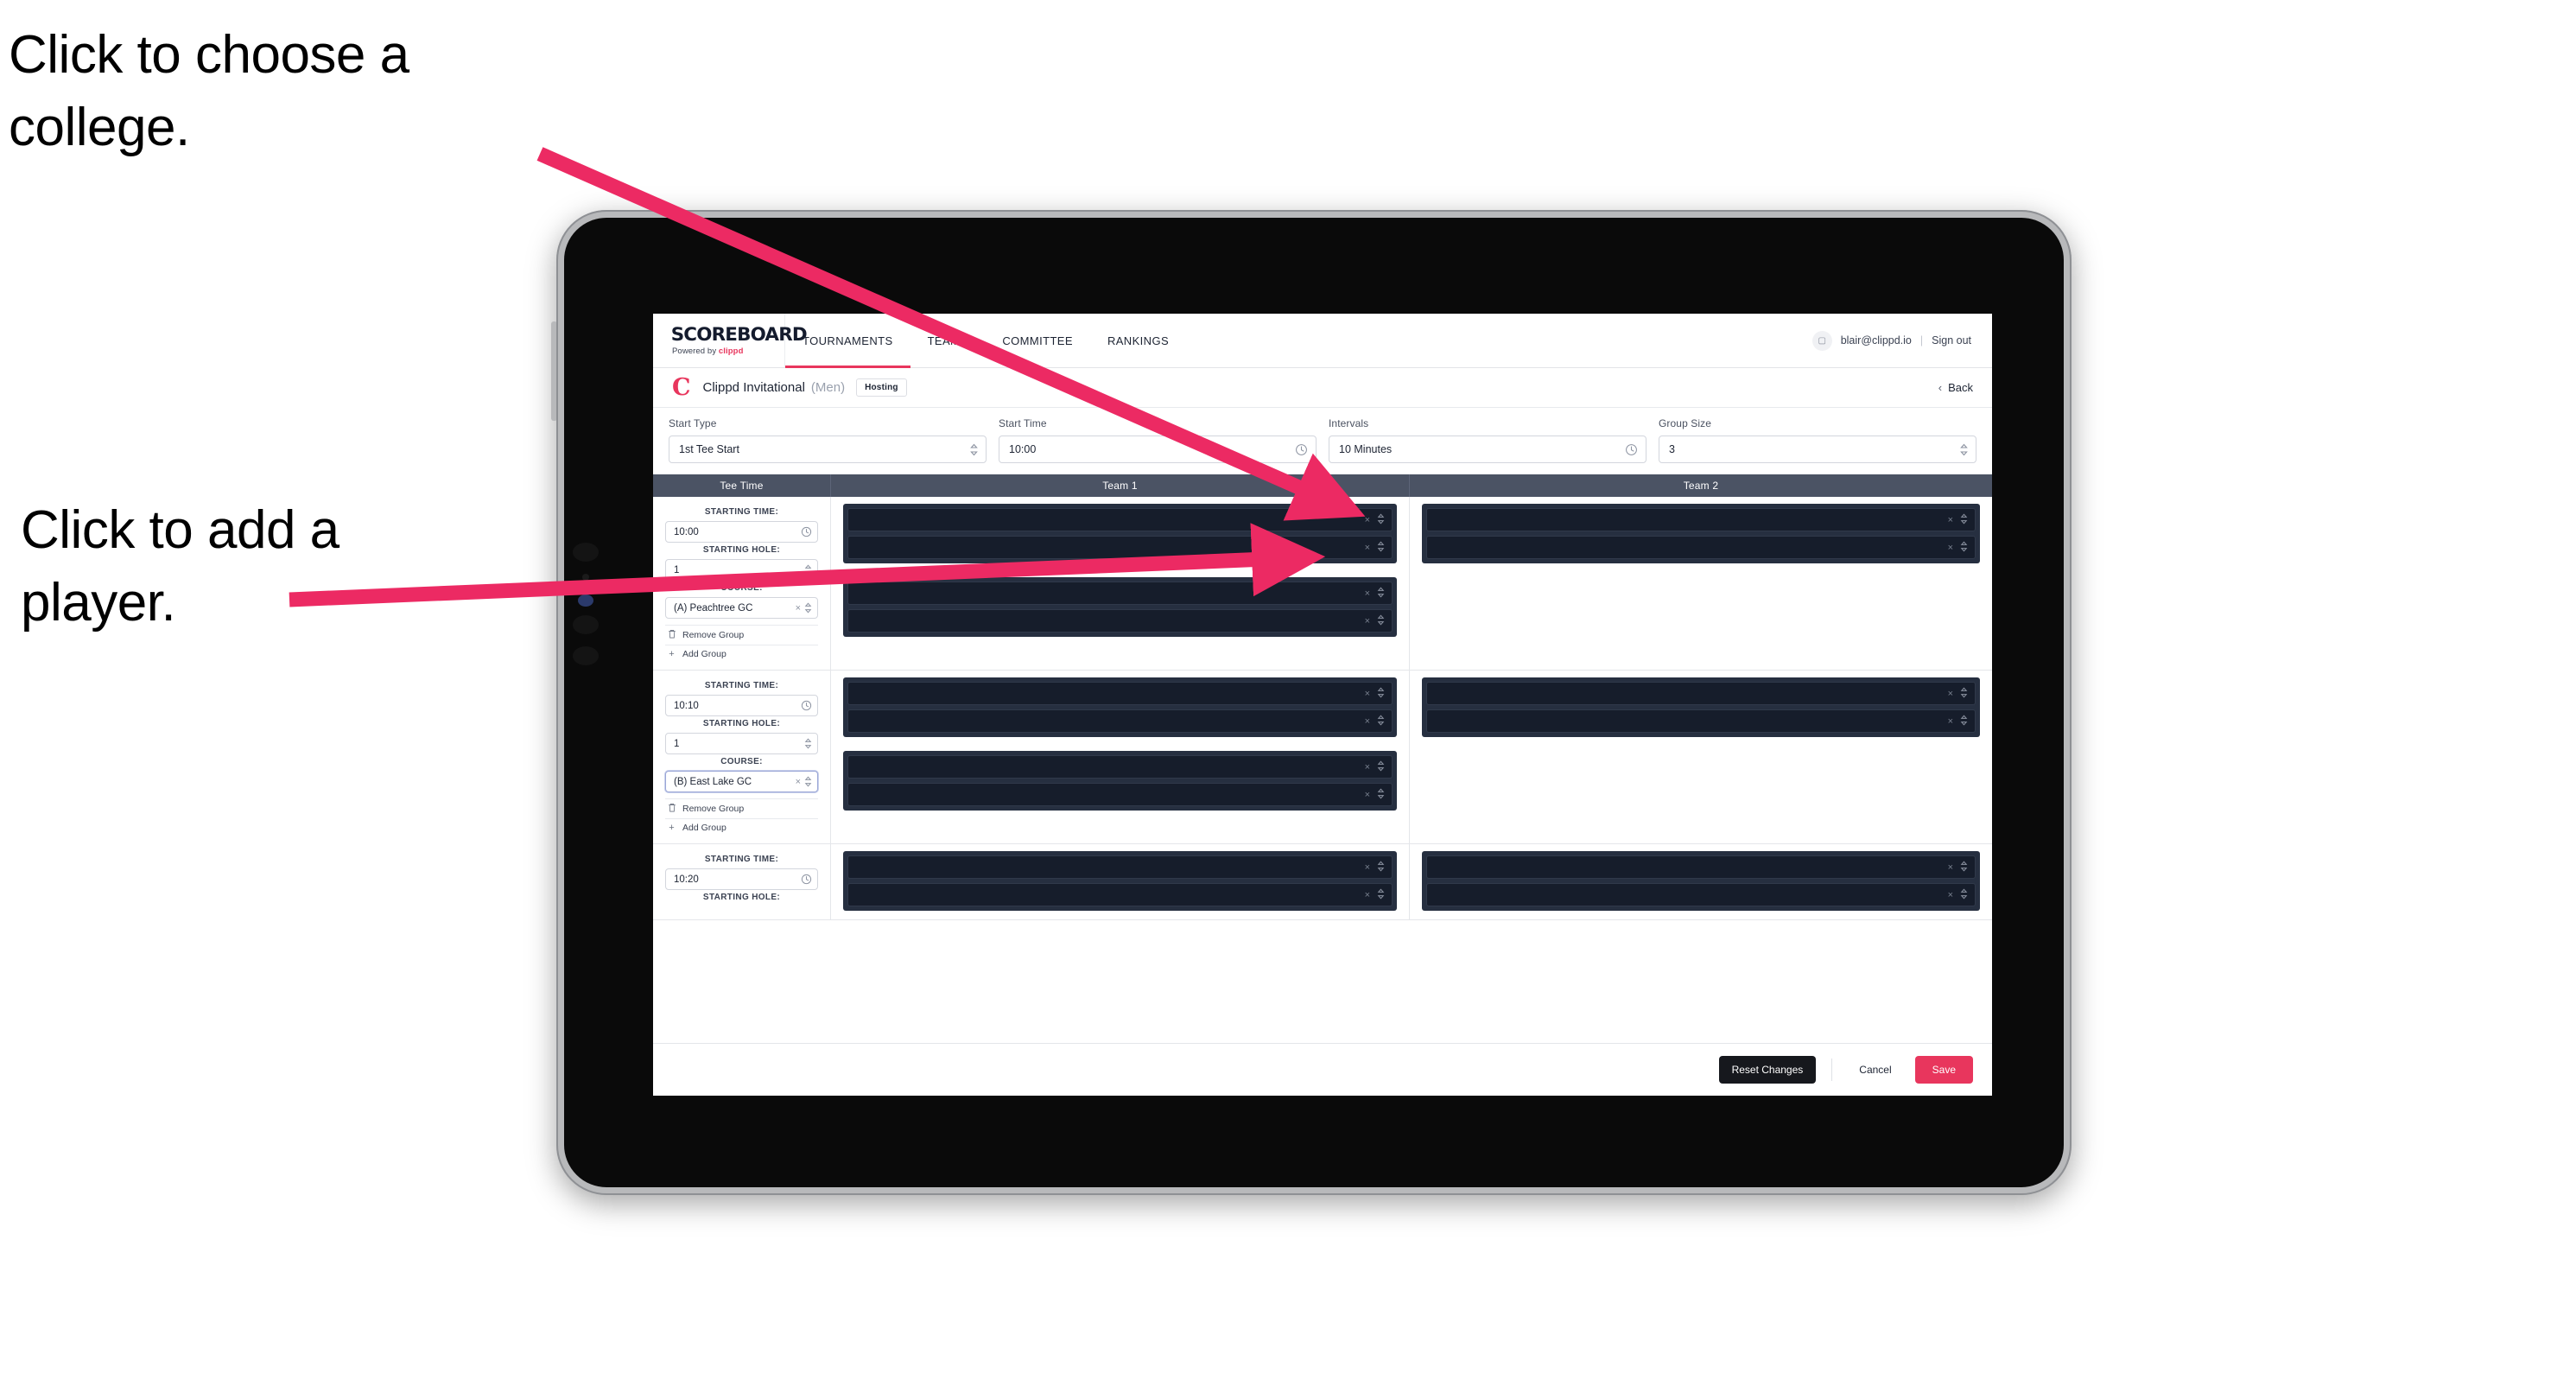  I want to click on nav-item-committee: COMMITTEE, so click(1037, 340).